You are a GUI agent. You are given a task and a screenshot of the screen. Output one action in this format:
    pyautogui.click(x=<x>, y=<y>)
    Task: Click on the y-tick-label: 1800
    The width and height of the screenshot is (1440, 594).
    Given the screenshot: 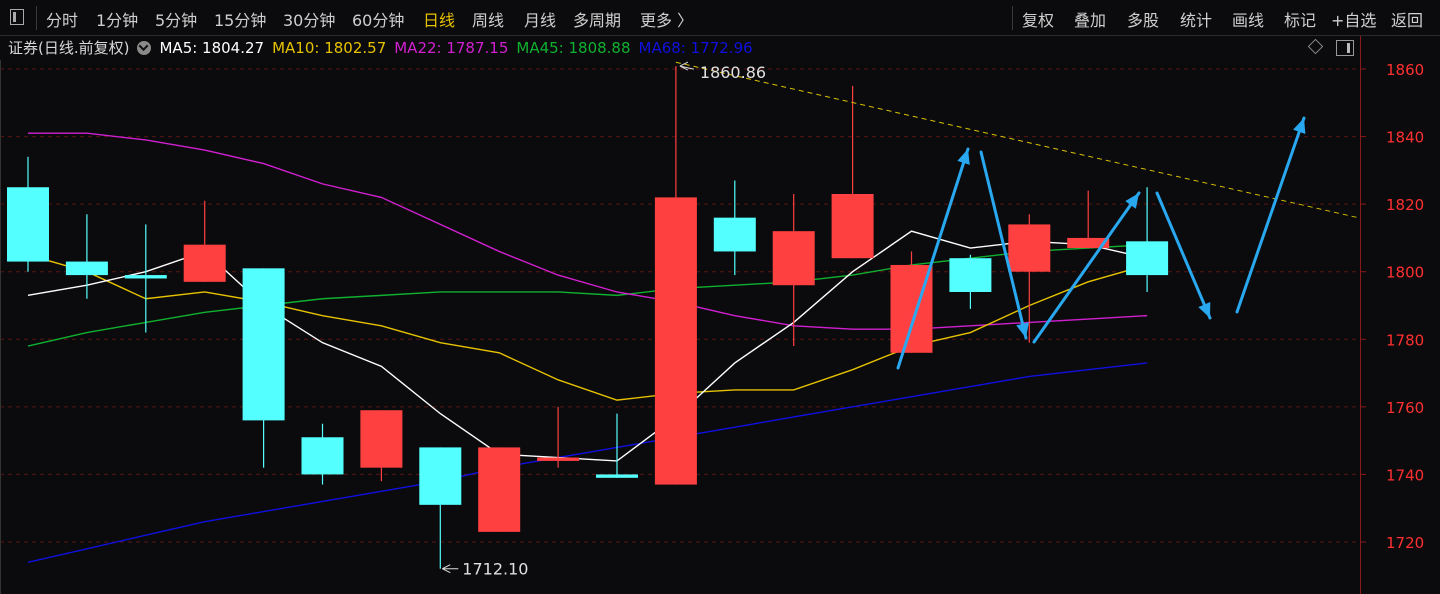 What is the action you would take?
    pyautogui.click(x=1405, y=273)
    